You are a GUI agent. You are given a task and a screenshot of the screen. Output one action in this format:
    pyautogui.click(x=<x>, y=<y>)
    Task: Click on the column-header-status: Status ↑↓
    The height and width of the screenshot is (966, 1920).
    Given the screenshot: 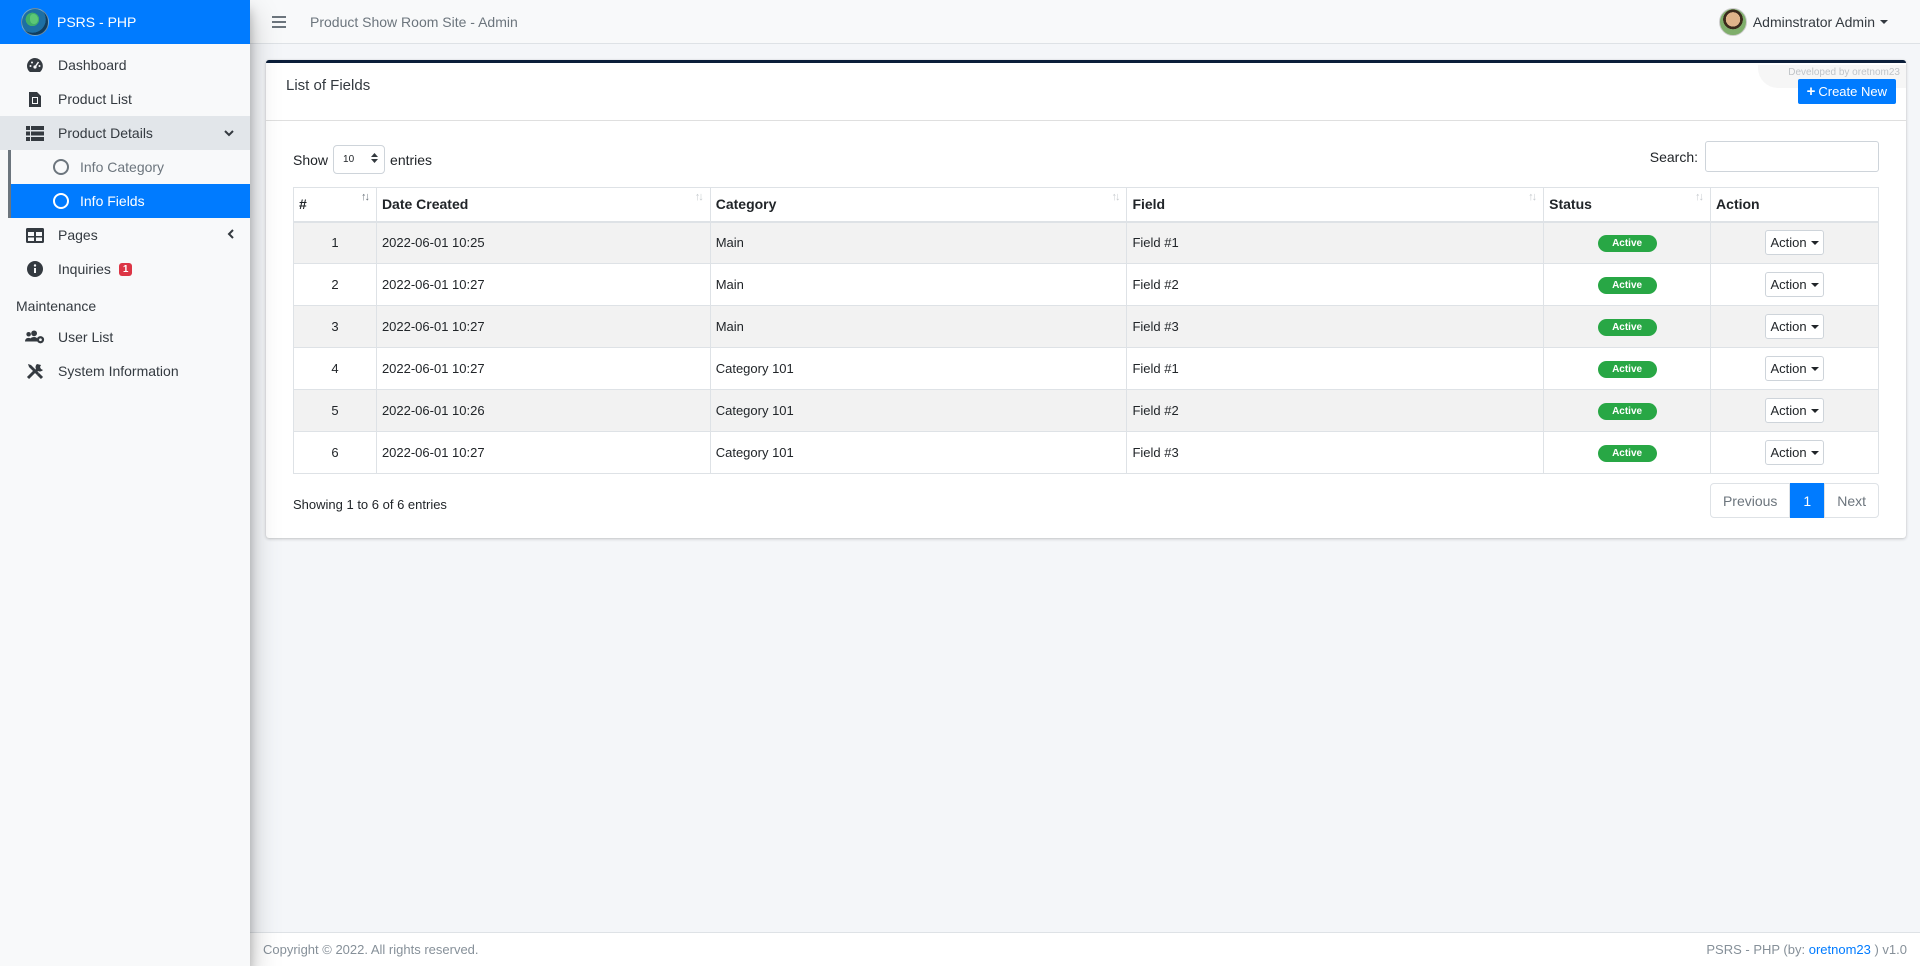 What is the action you would take?
    pyautogui.click(x=1627, y=205)
    